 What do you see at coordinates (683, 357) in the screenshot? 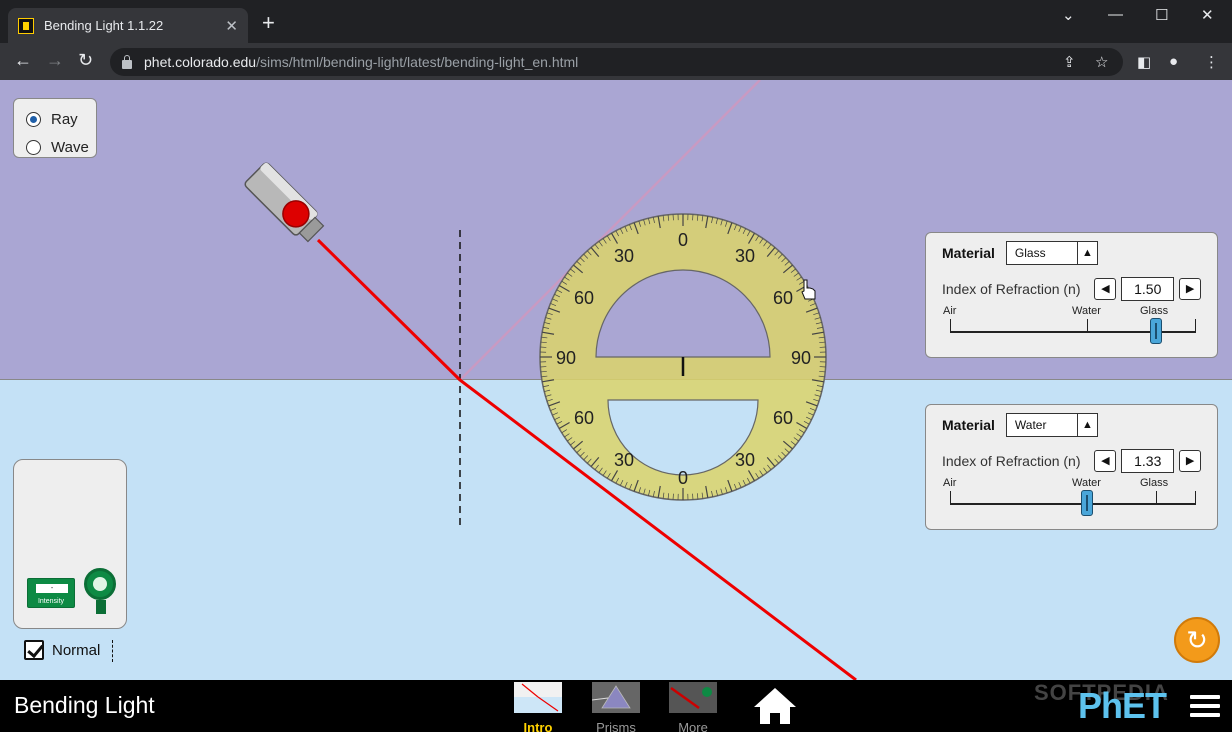
I see `protractor: 0 30 30 60 60 90 90 60 60 30 30 0` at bounding box center [683, 357].